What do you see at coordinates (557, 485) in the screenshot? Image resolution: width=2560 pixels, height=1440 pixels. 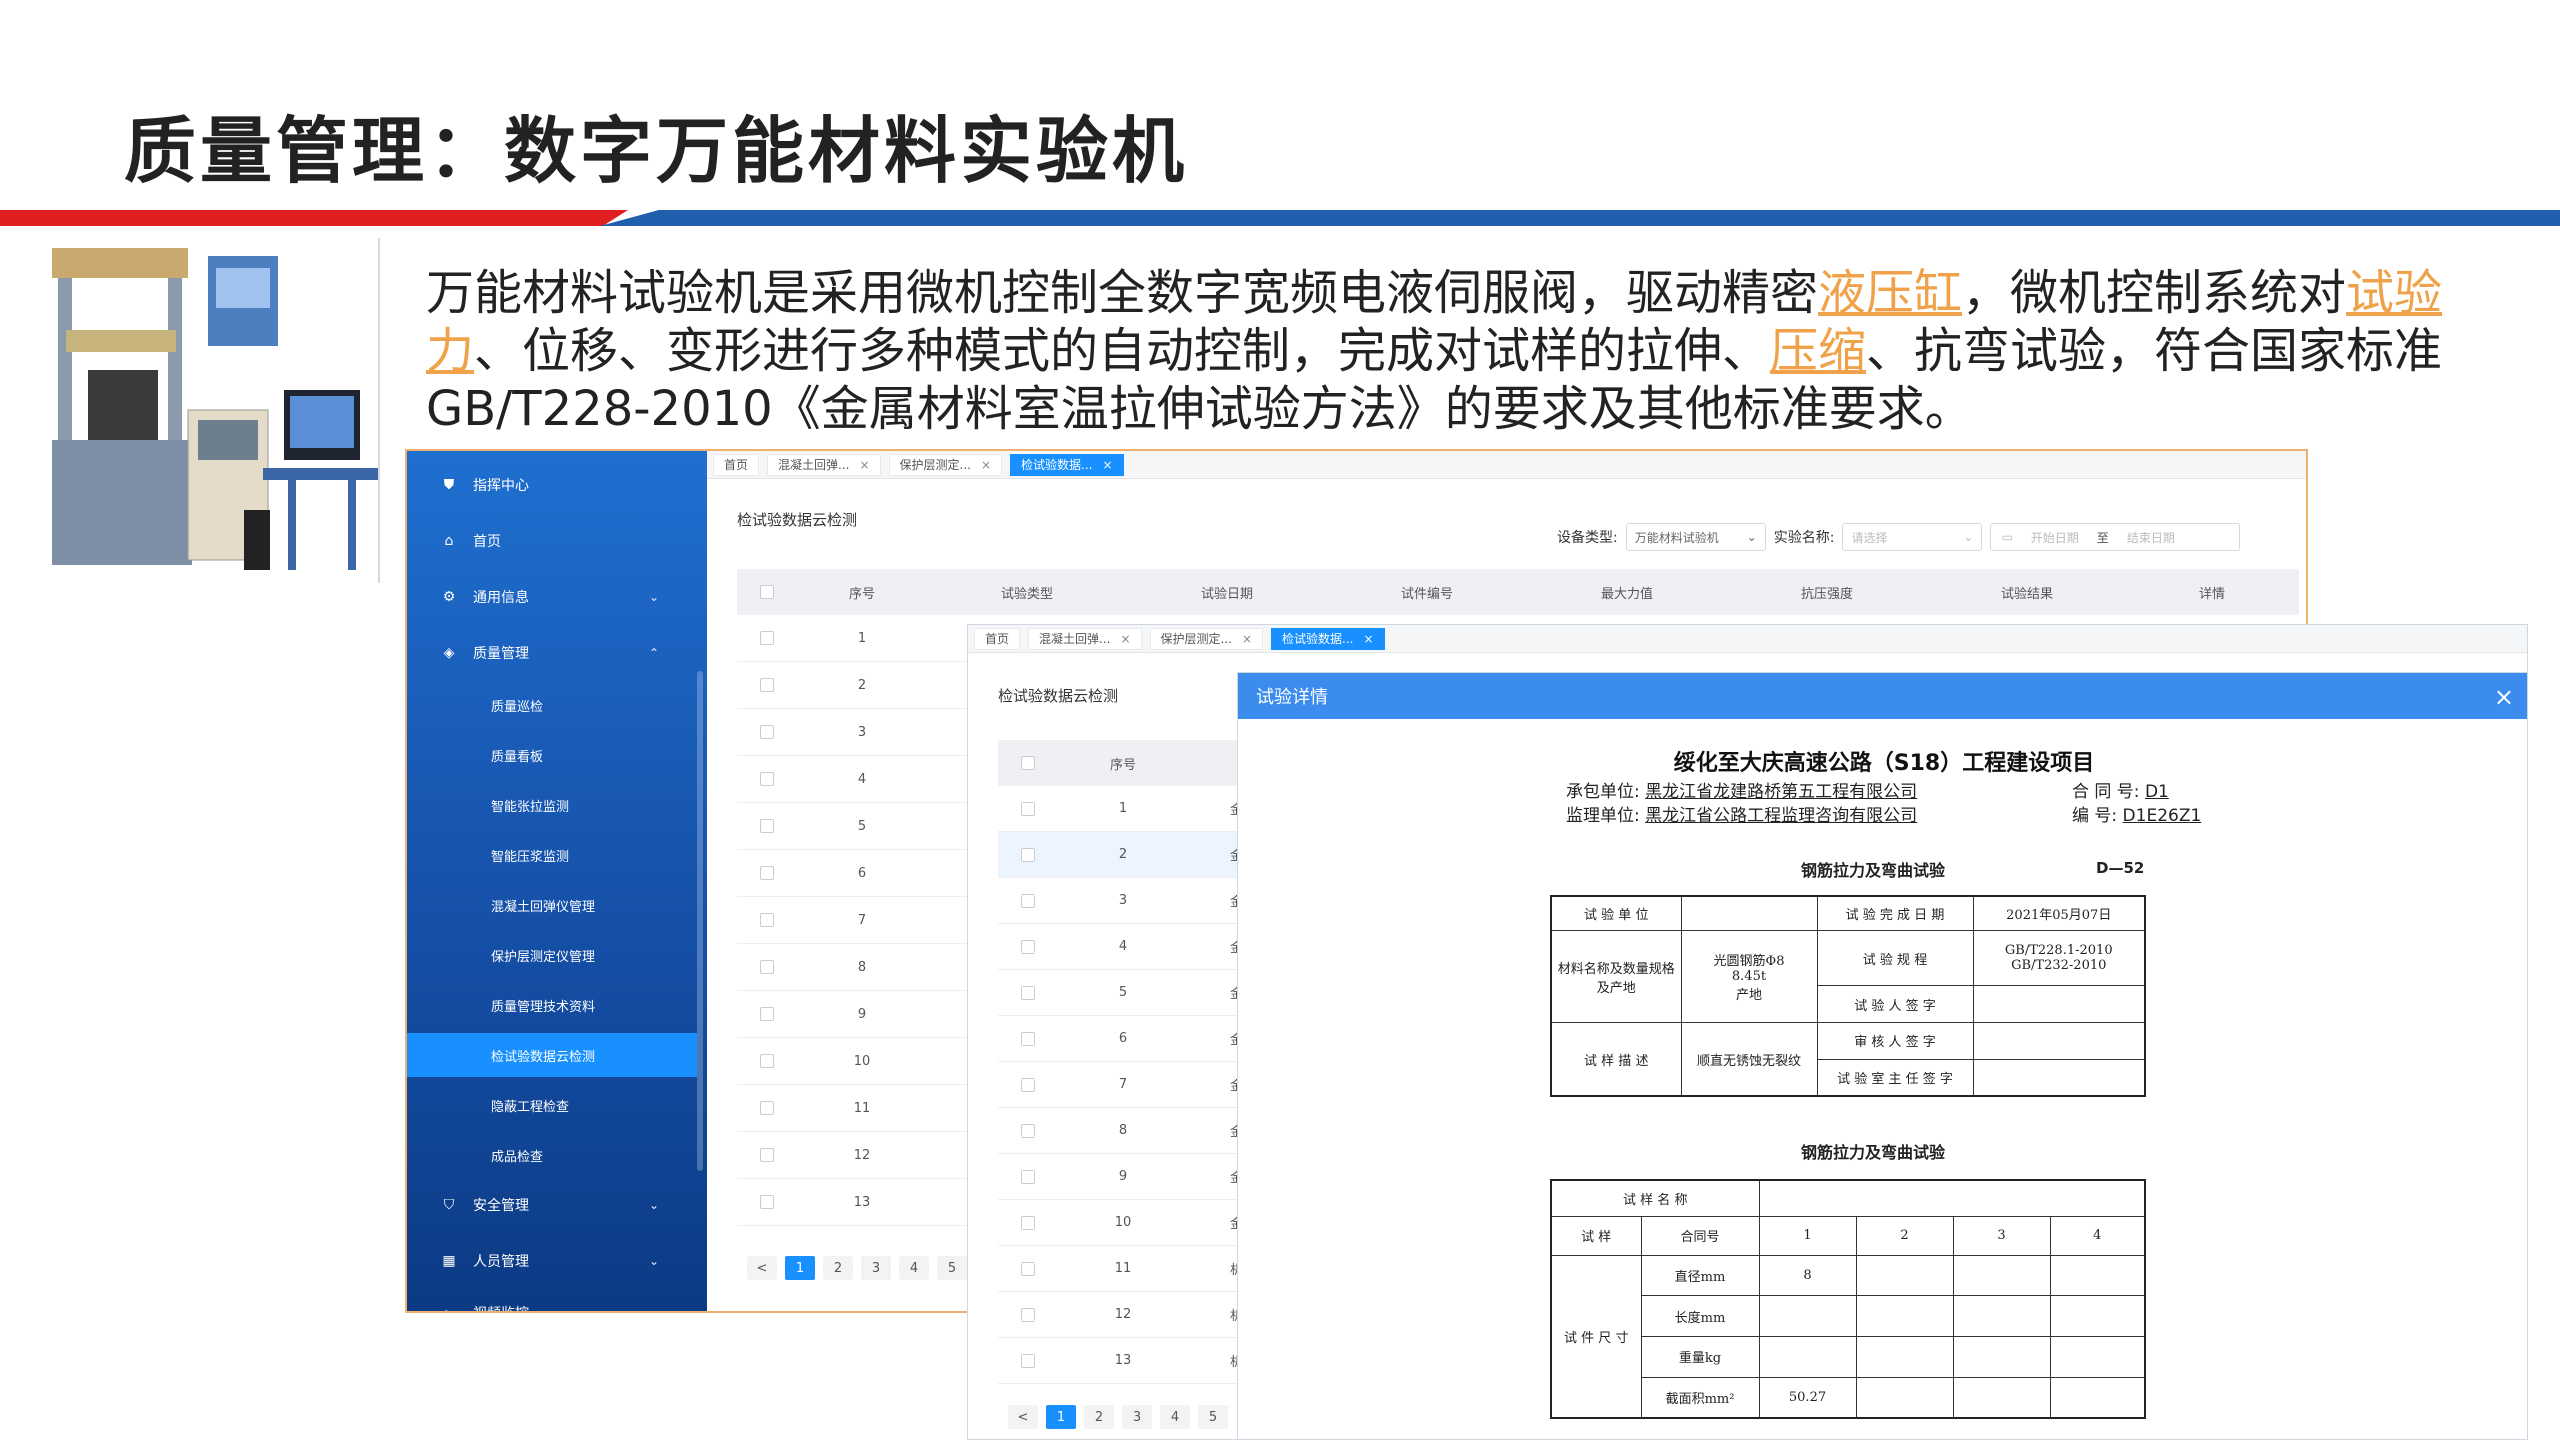 I see `sidebar-item-command-center: ⛊ 指挥中心` at bounding box center [557, 485].